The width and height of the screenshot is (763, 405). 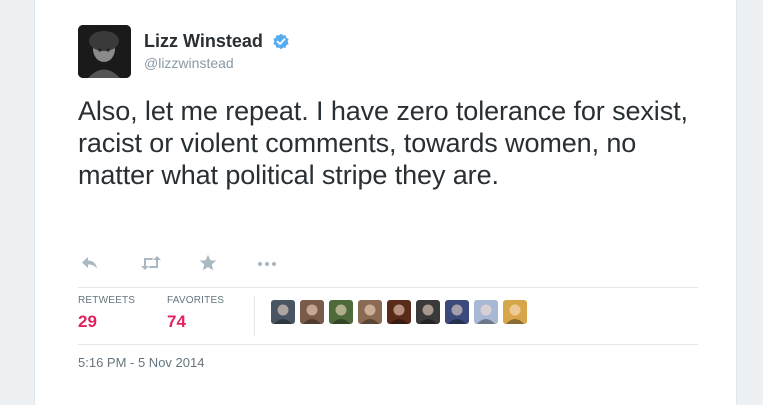 I want to click on user-names: Lizz Winstead @lizzwinstead, so click(x=217, y=51).